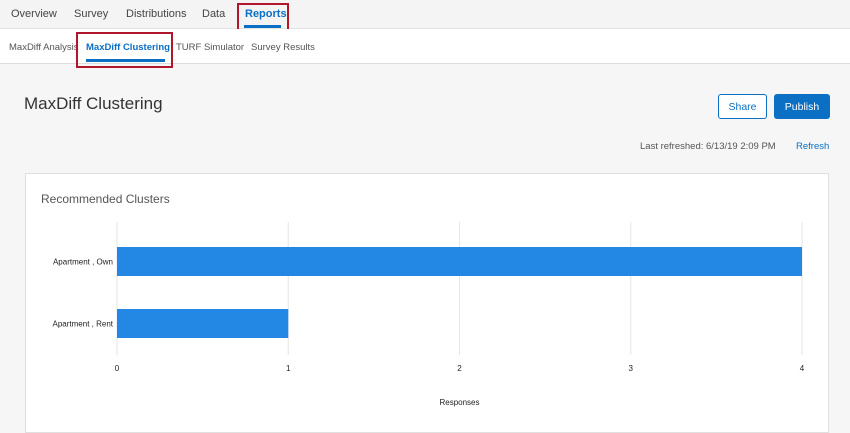 The image size is (850, 433). I want to click on x-tick-label: 1, so click(288, 368).